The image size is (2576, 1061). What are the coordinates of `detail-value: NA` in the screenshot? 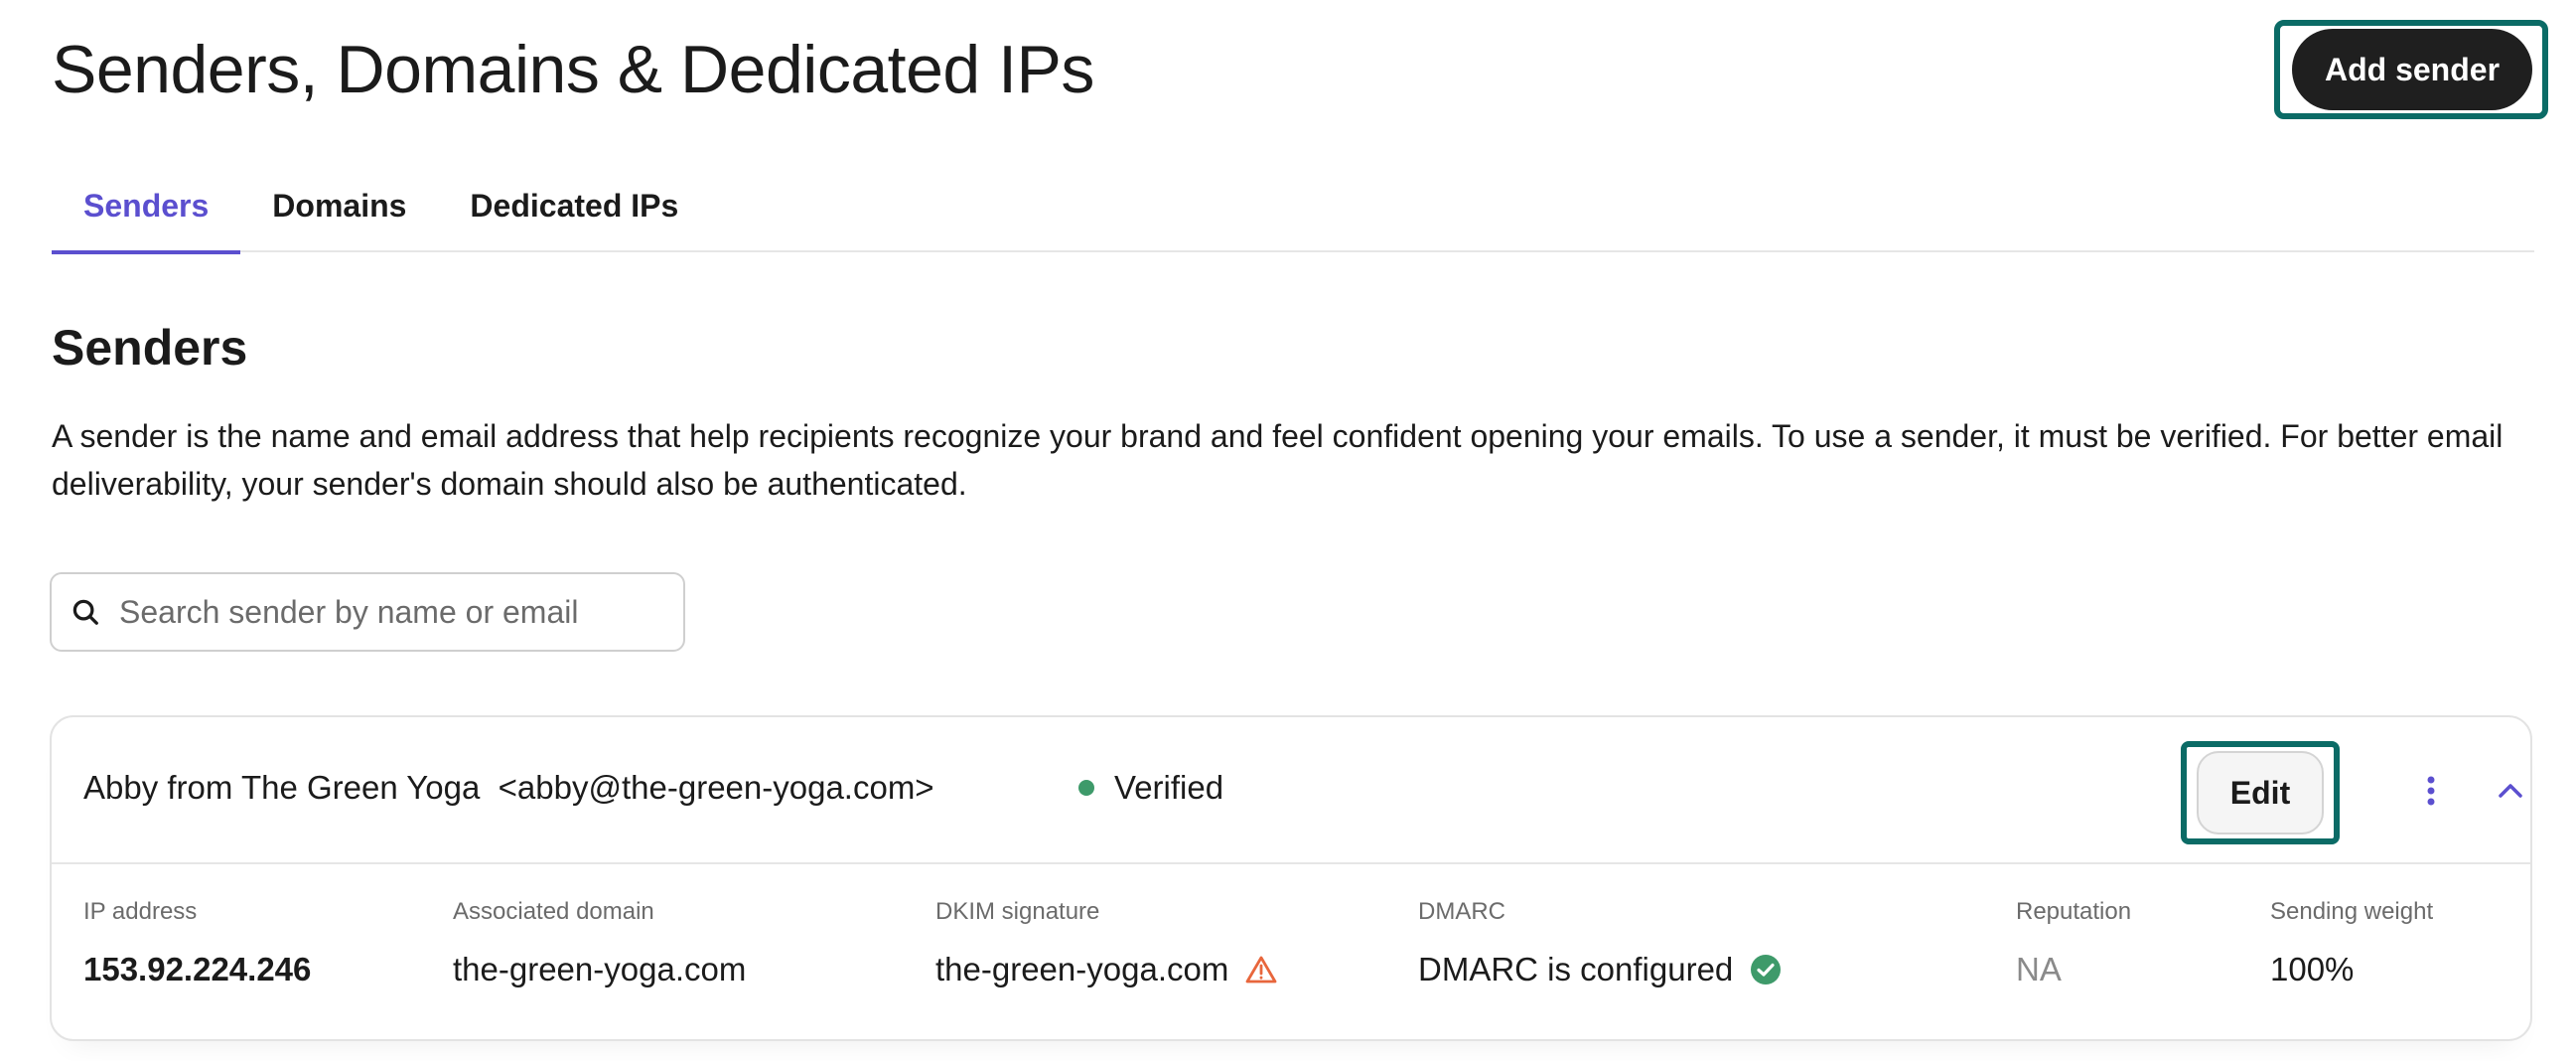 It's located at (2039, 969).